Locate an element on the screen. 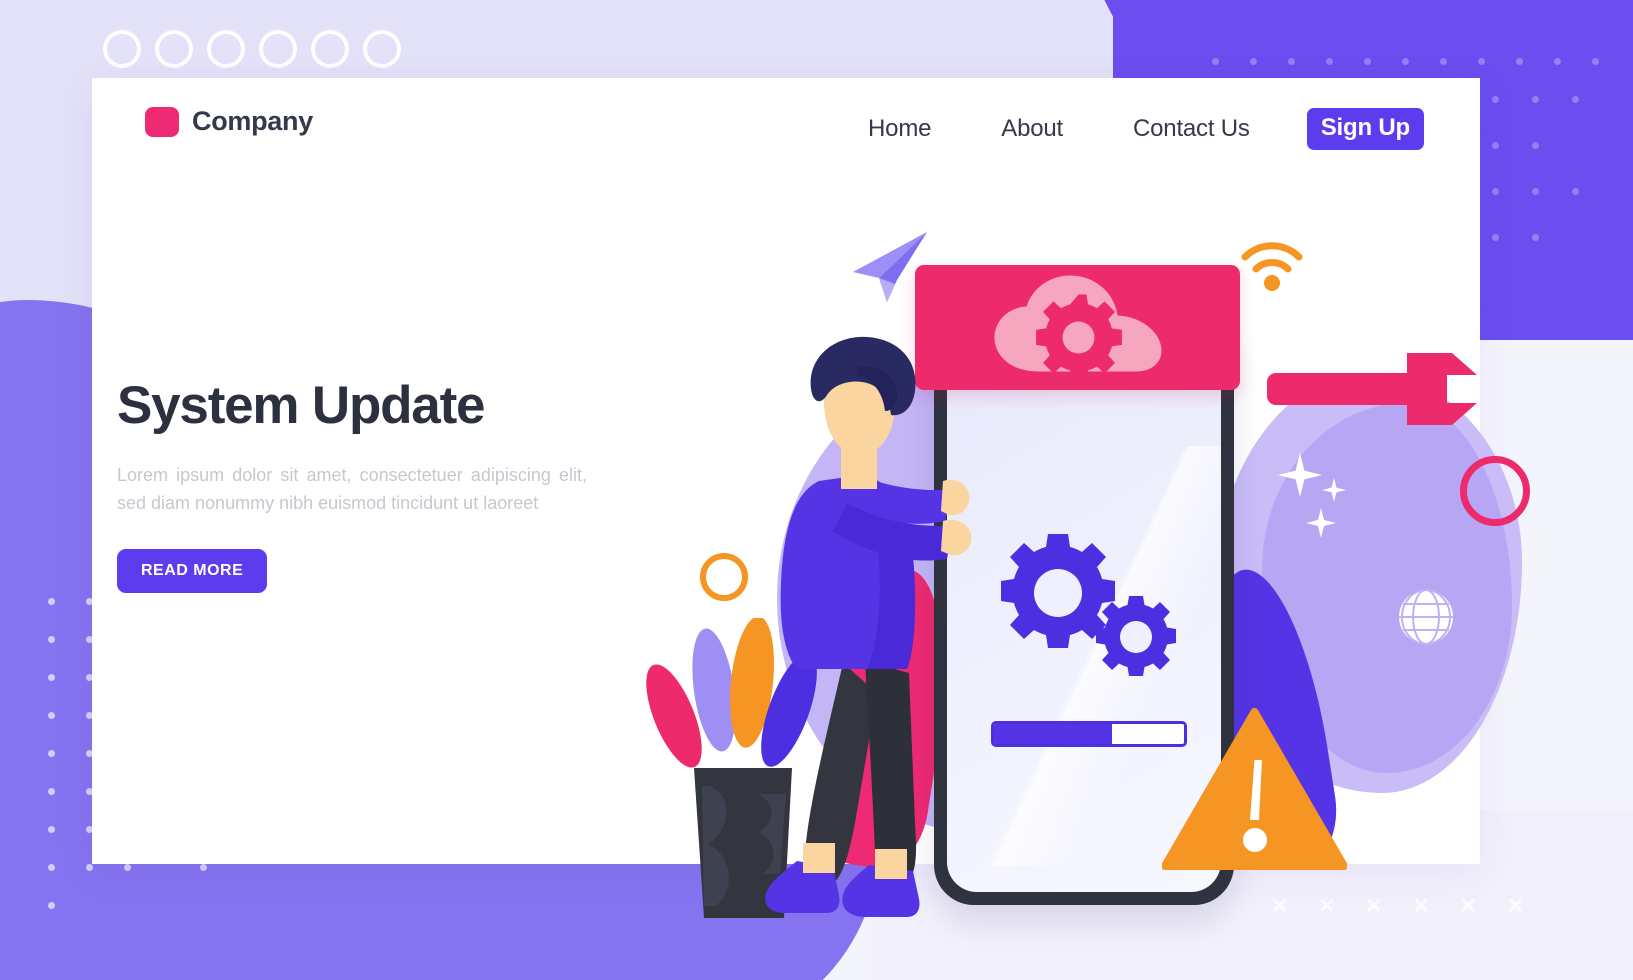 This screenshot has width=1633, height=980. sign-up-button: Sign Up is located at coordinates (1365, 129).